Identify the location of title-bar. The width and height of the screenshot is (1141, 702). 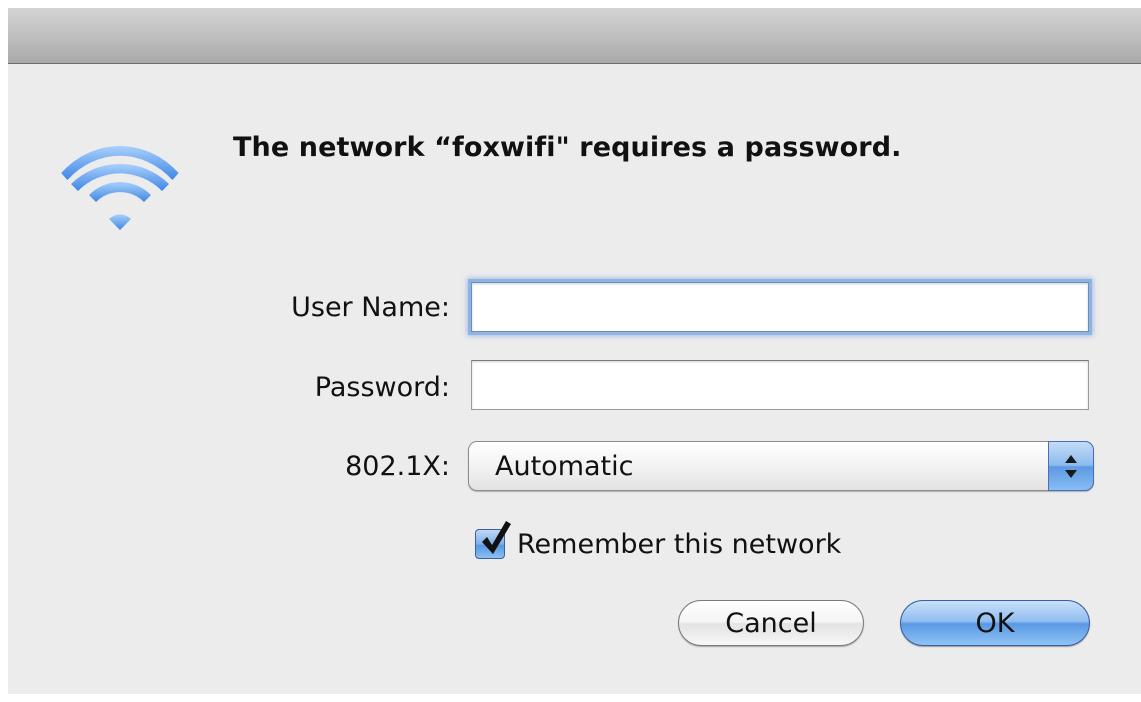
(574, 36).